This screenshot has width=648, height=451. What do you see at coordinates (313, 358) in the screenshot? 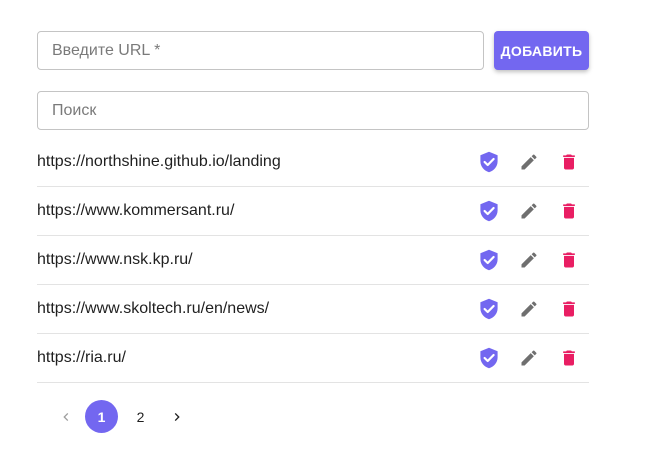
I see `list-item: https://ria.ru/` at bounding box center [313, 358].